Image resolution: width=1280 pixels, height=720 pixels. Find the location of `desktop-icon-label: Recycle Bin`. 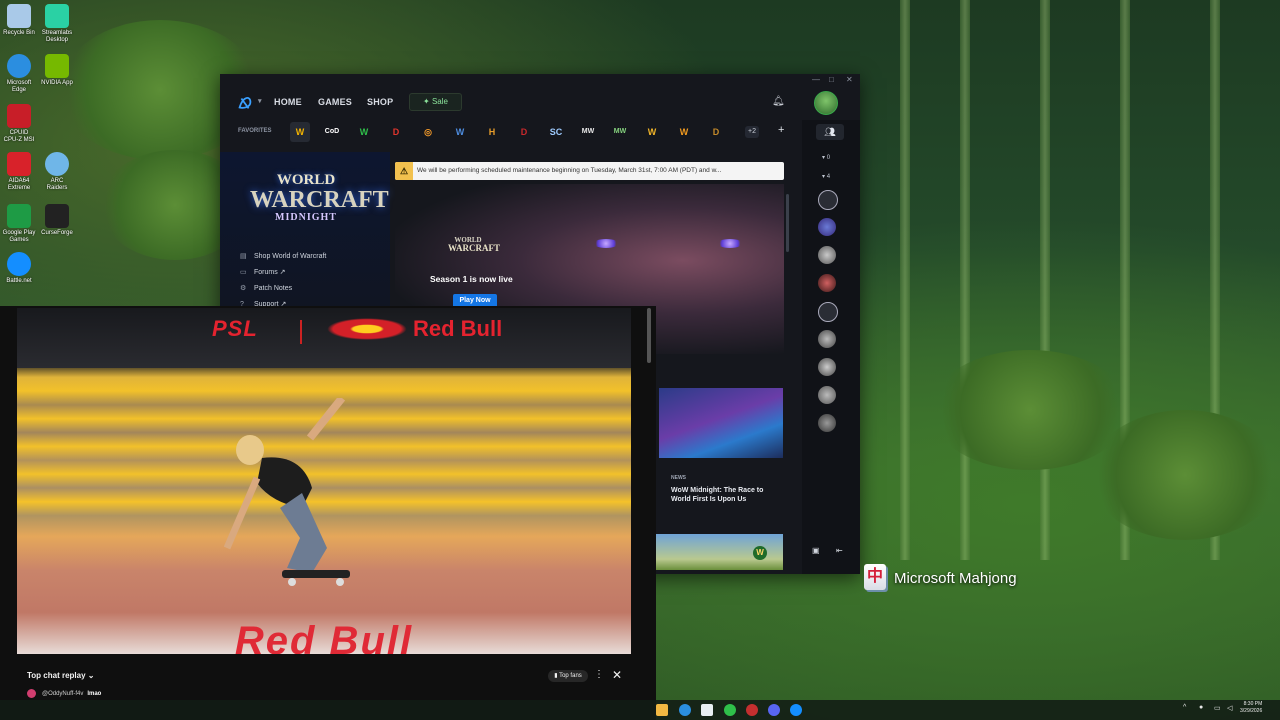

desktop-icon-label: Recycle Bin is located at coordinates (19, 33).